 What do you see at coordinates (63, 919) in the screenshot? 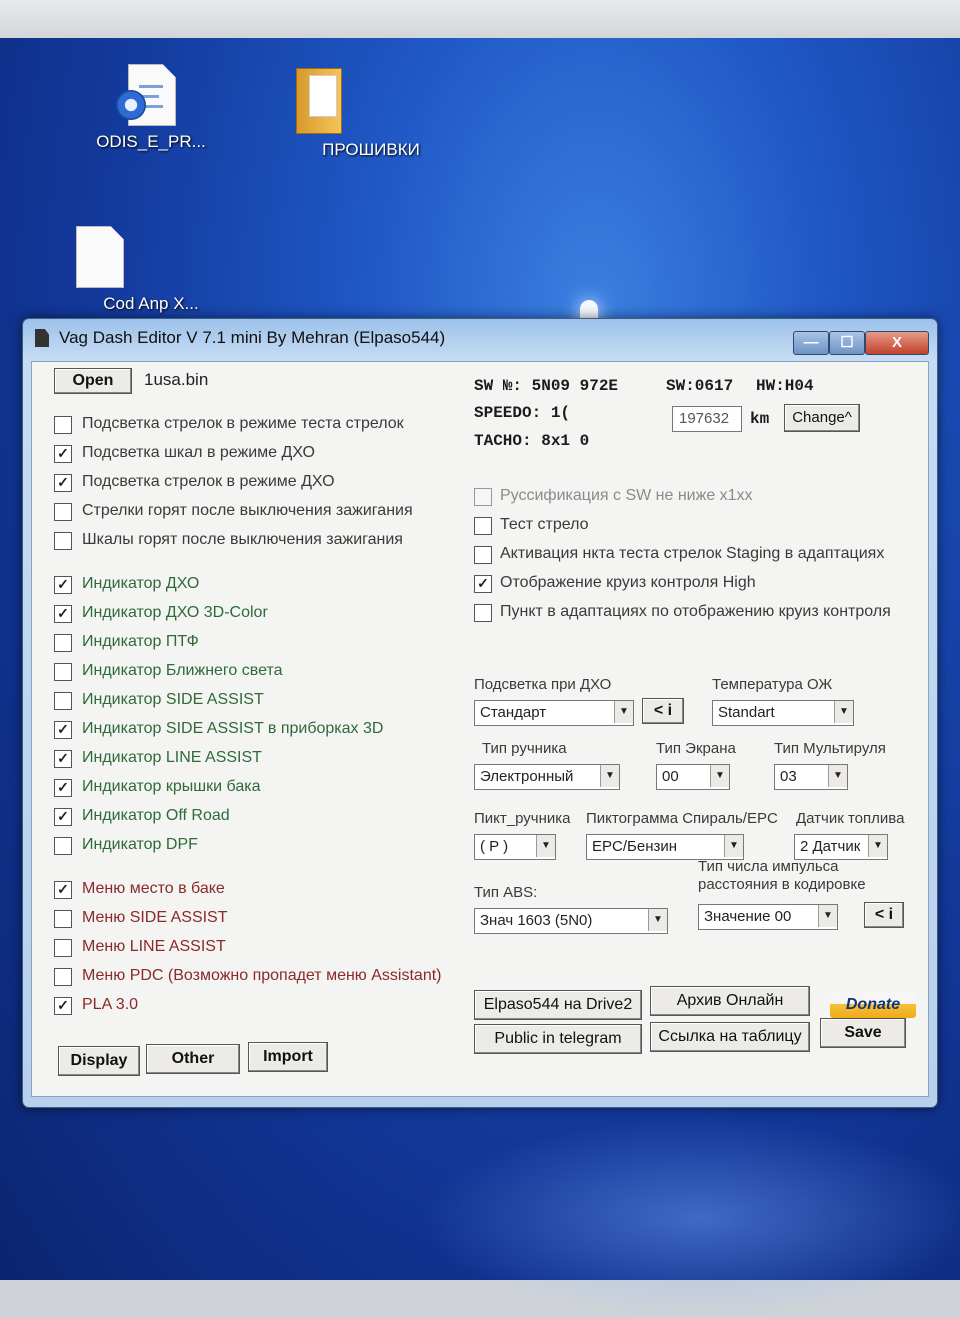
I see `checkbox-menu-side-assist` at bounding box center [63, 919].